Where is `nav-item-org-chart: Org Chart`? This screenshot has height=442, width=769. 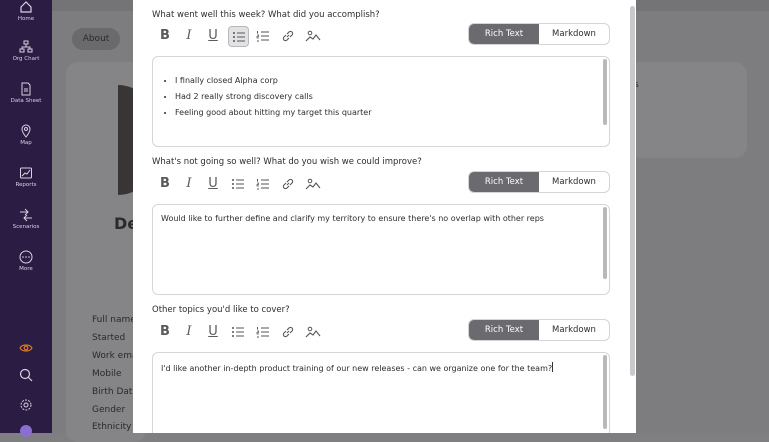
nav-item-org-chart: Org Chart is located at coordinates (26, 51).